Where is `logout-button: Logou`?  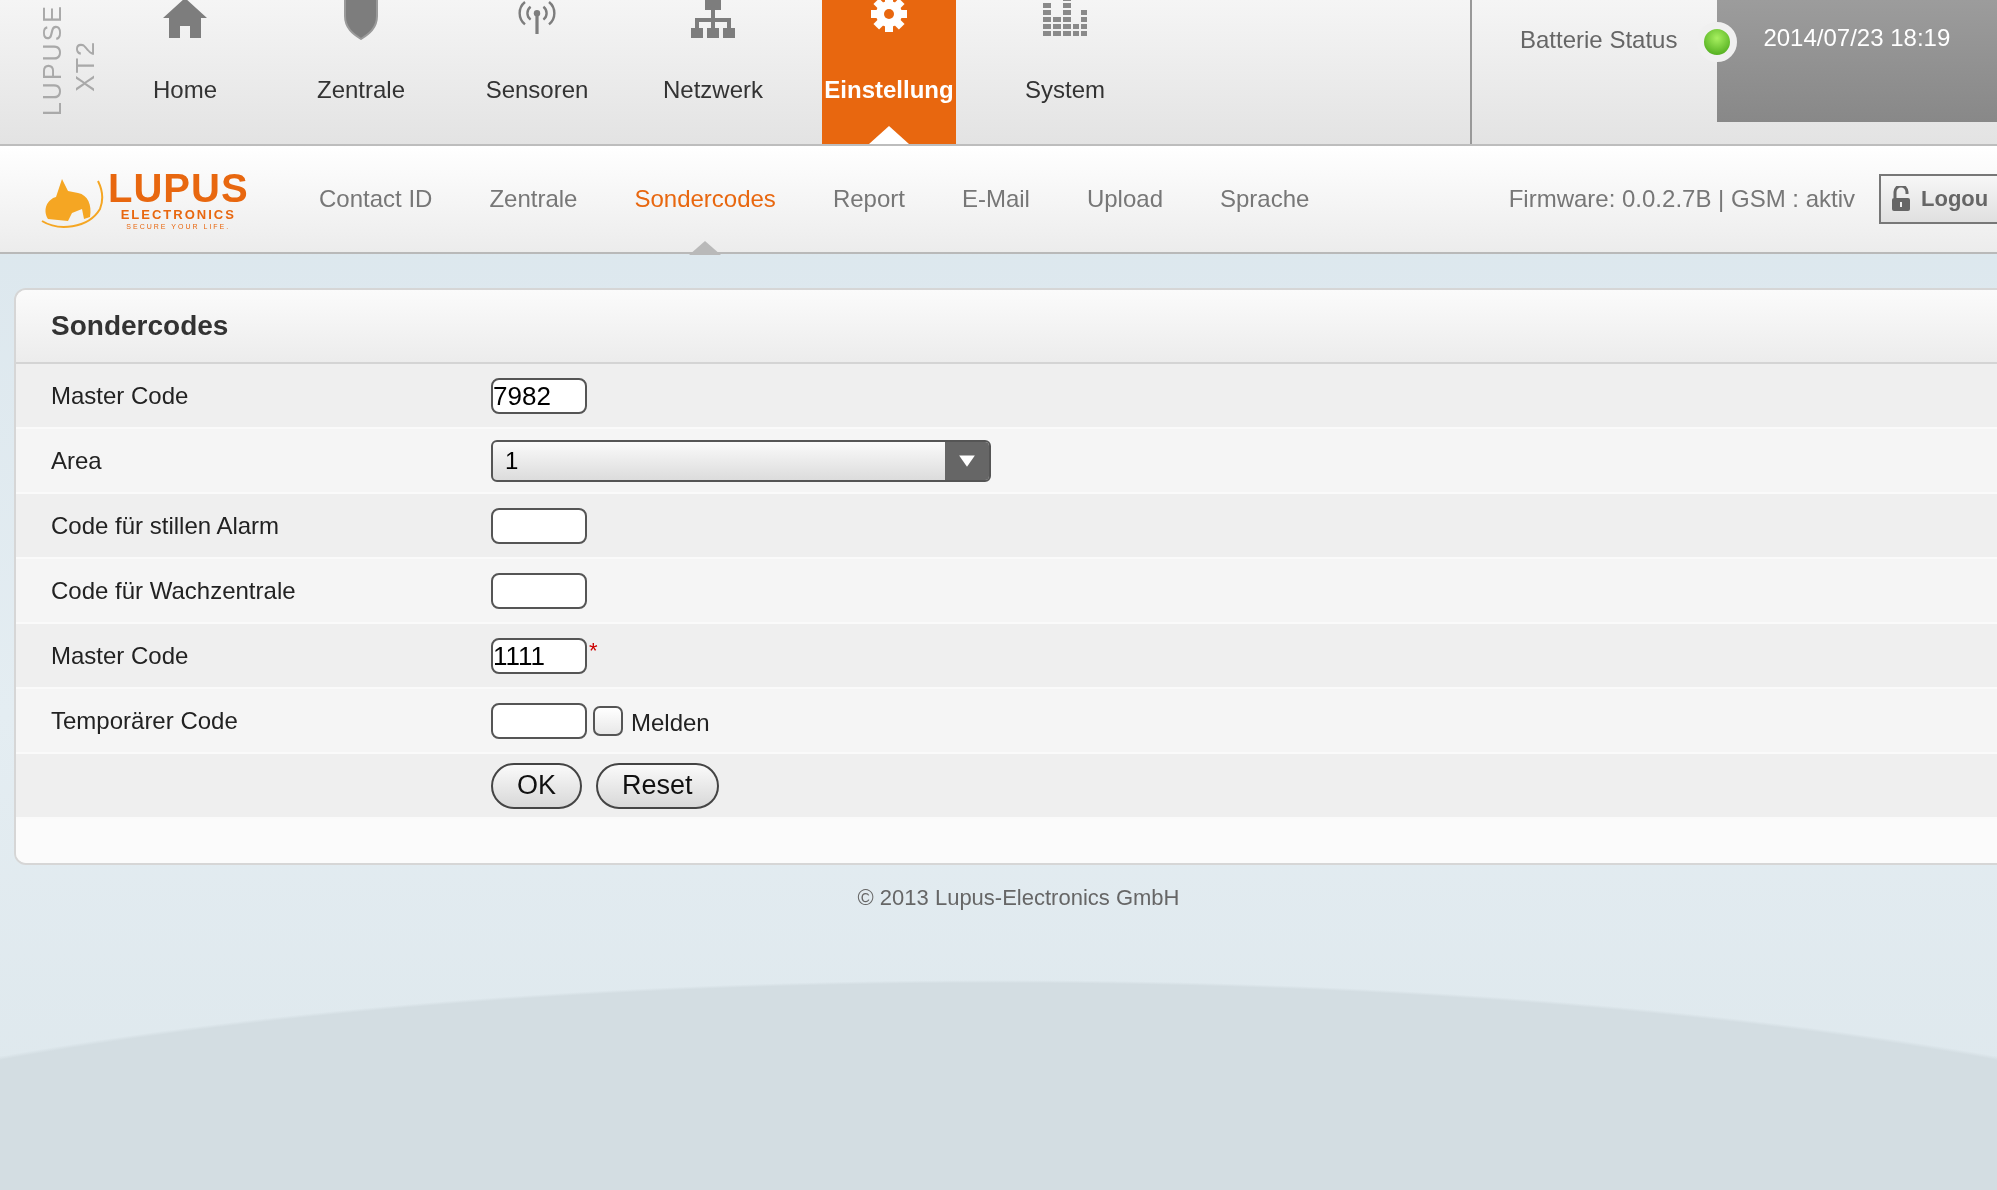 logout-button: Logou is located at coordinates (1938, 199).